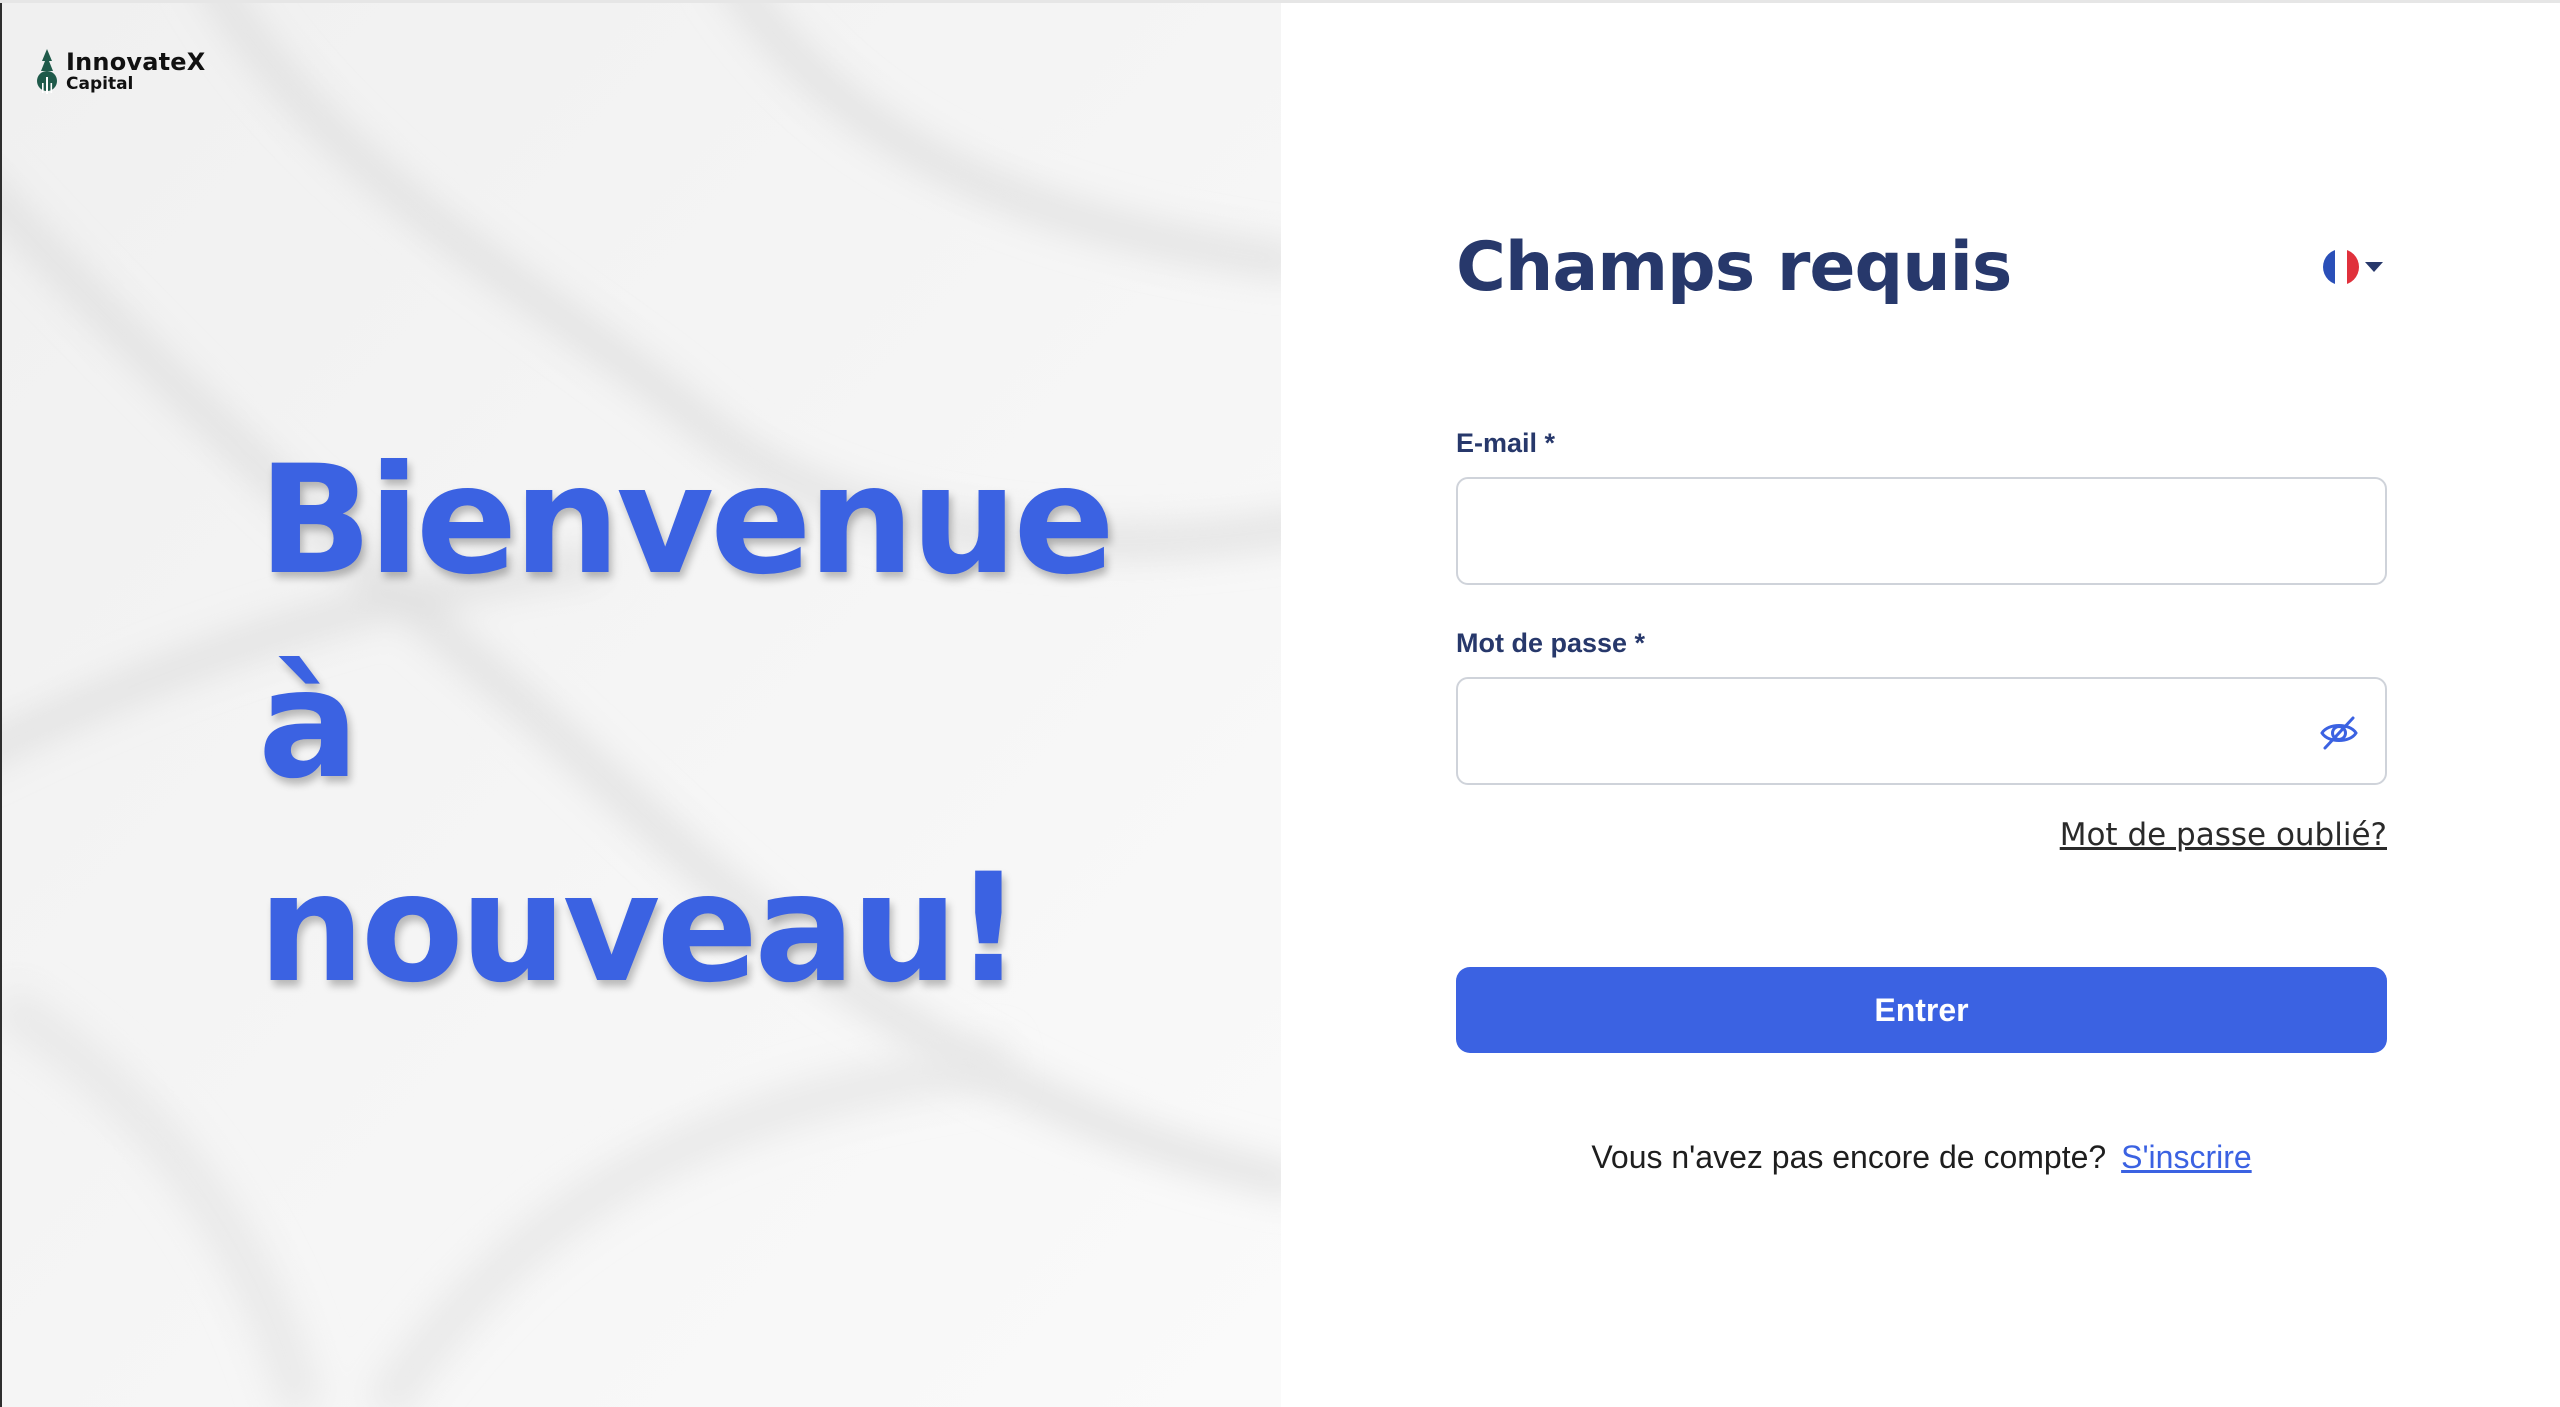  Describe the element at coordinates (2374, 267) in the screenshot. I see `chevron-down-icon` at that location.